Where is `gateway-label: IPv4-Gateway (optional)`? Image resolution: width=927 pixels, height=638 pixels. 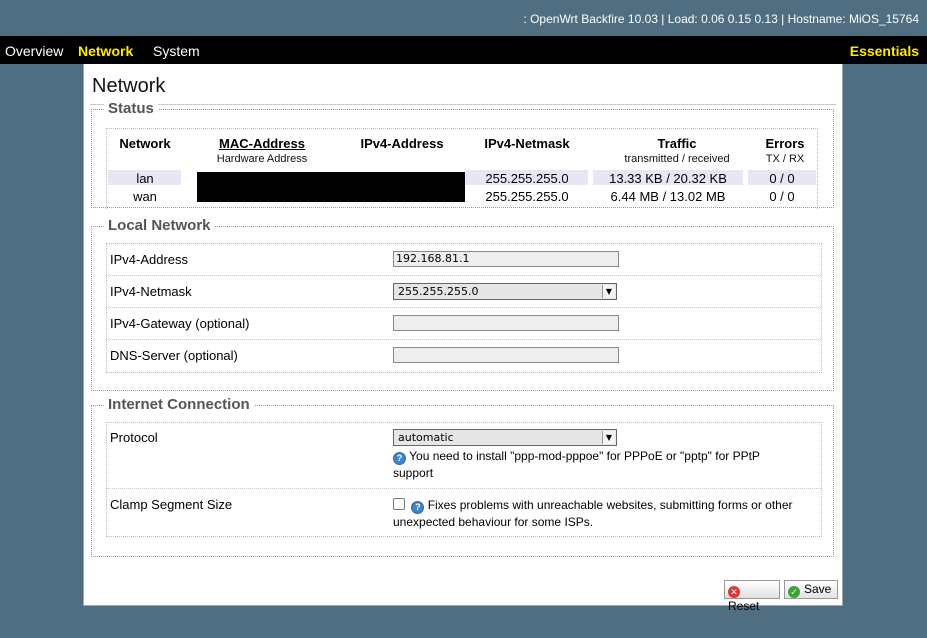 gateway-label: IPv4-Gateway (optional) is located at coordinates (180, 323).